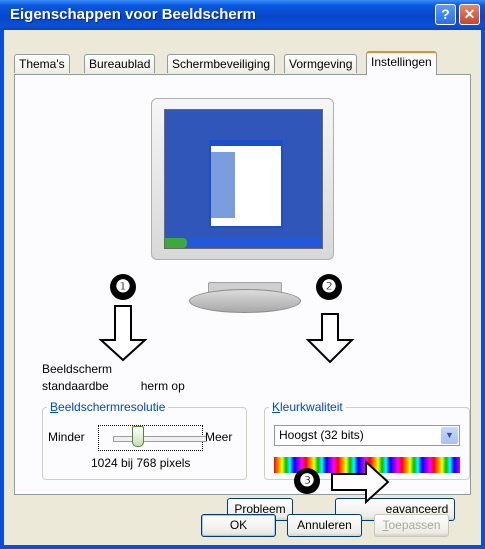 The width and height of the screenshot is (485, 549). What do you see at coordinates (321, 435) in the screenshot?
I see `color-quality-value: Hoogst (32 bits)` at bounding box center [321, 435].